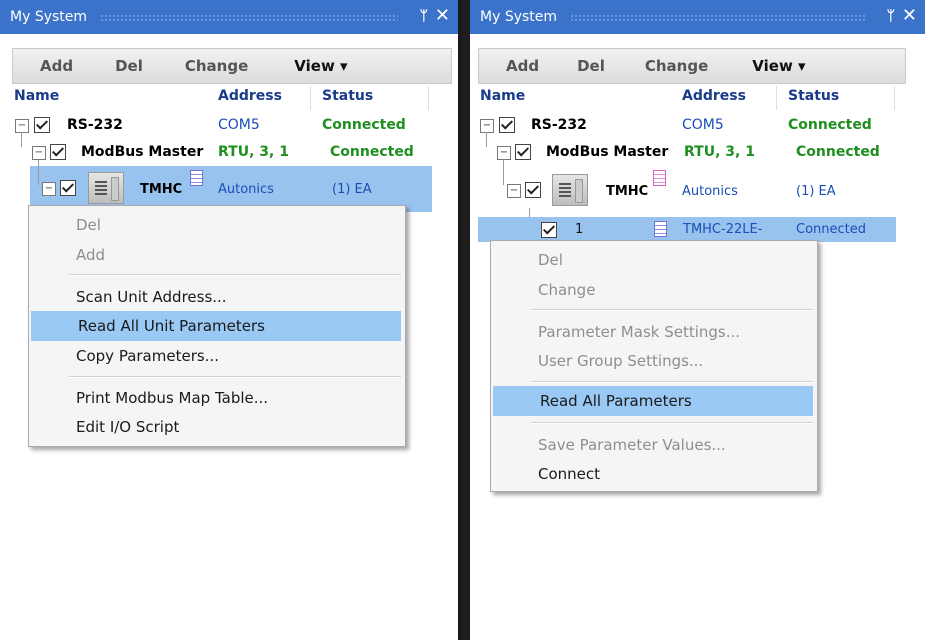 Image resolution: width=925 pixels, height=640 pixels. I want to click on menu-item-read-all-parameters: Read All Parameters, so click(653, 401).